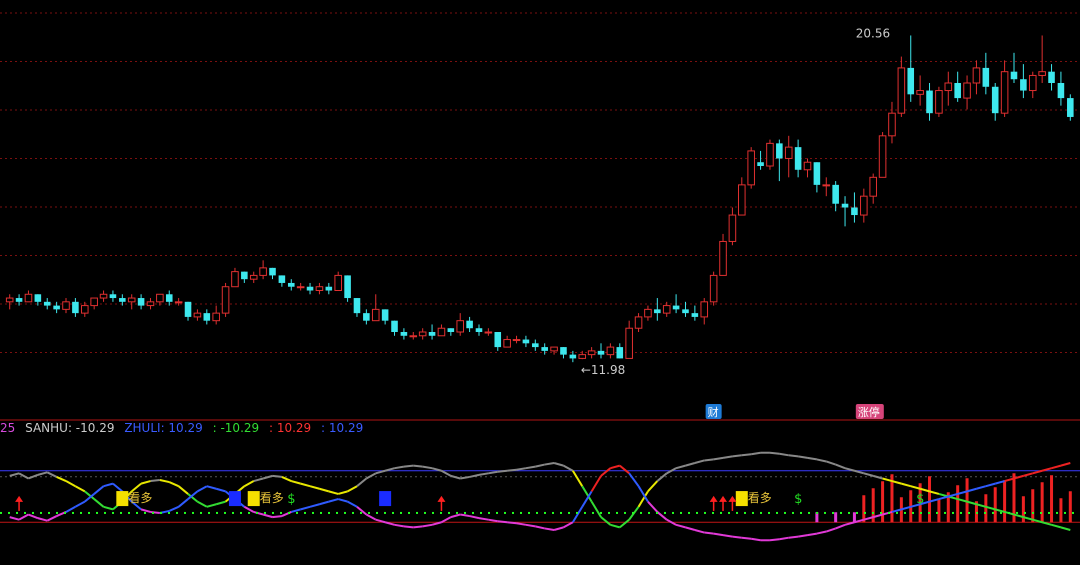 This screenshot has width=1080, height=565. Describe the element at coordinates (760, 498) in the screenshot. I see `signal-label: 看多` at that location.